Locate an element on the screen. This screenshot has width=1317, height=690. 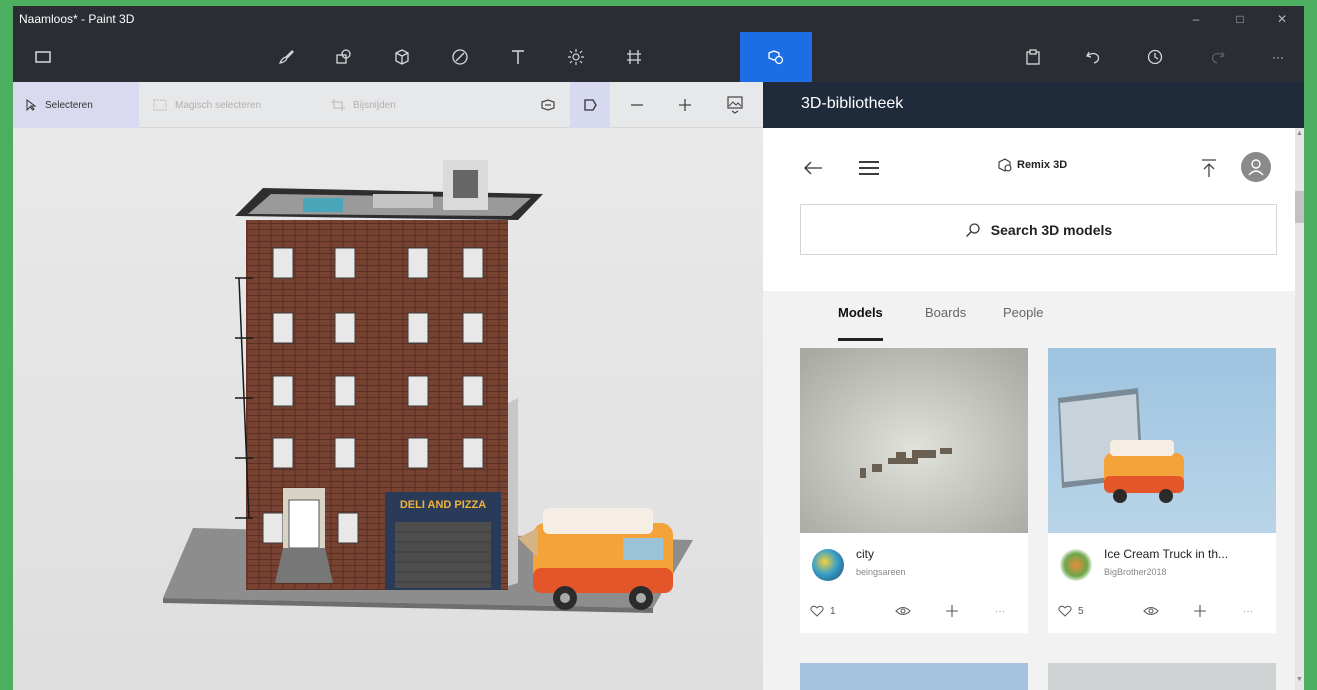
undo-button is located at coordinates (1093, 57).